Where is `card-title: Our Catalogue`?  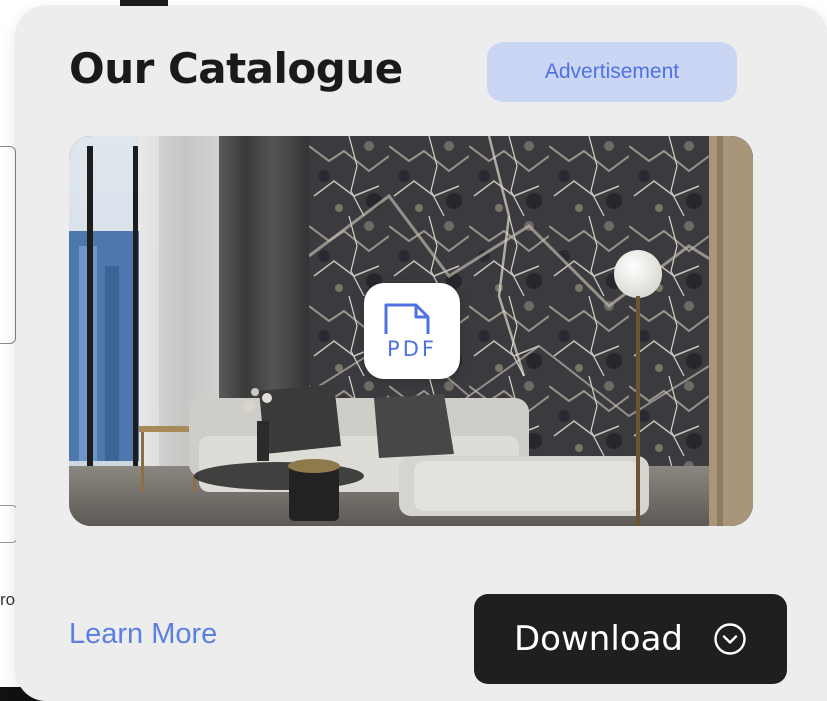 card-title: Our Catalogue is located at coordinates (236, 68).